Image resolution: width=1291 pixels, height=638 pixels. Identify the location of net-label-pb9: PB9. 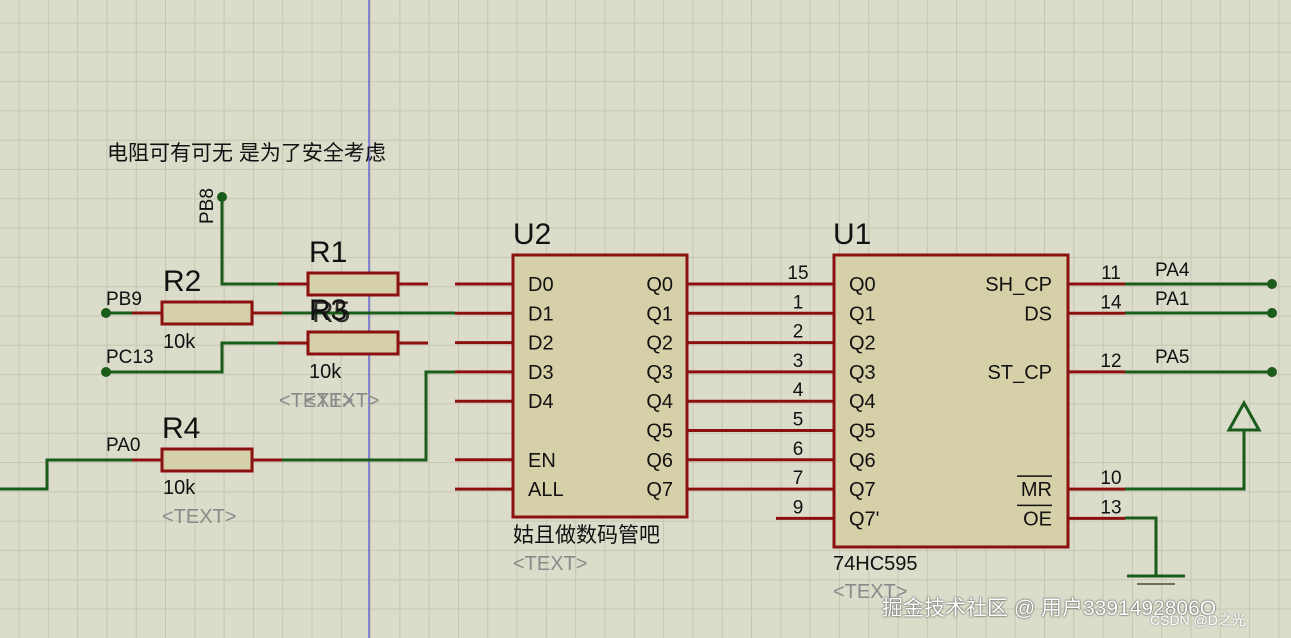
(124, 299).